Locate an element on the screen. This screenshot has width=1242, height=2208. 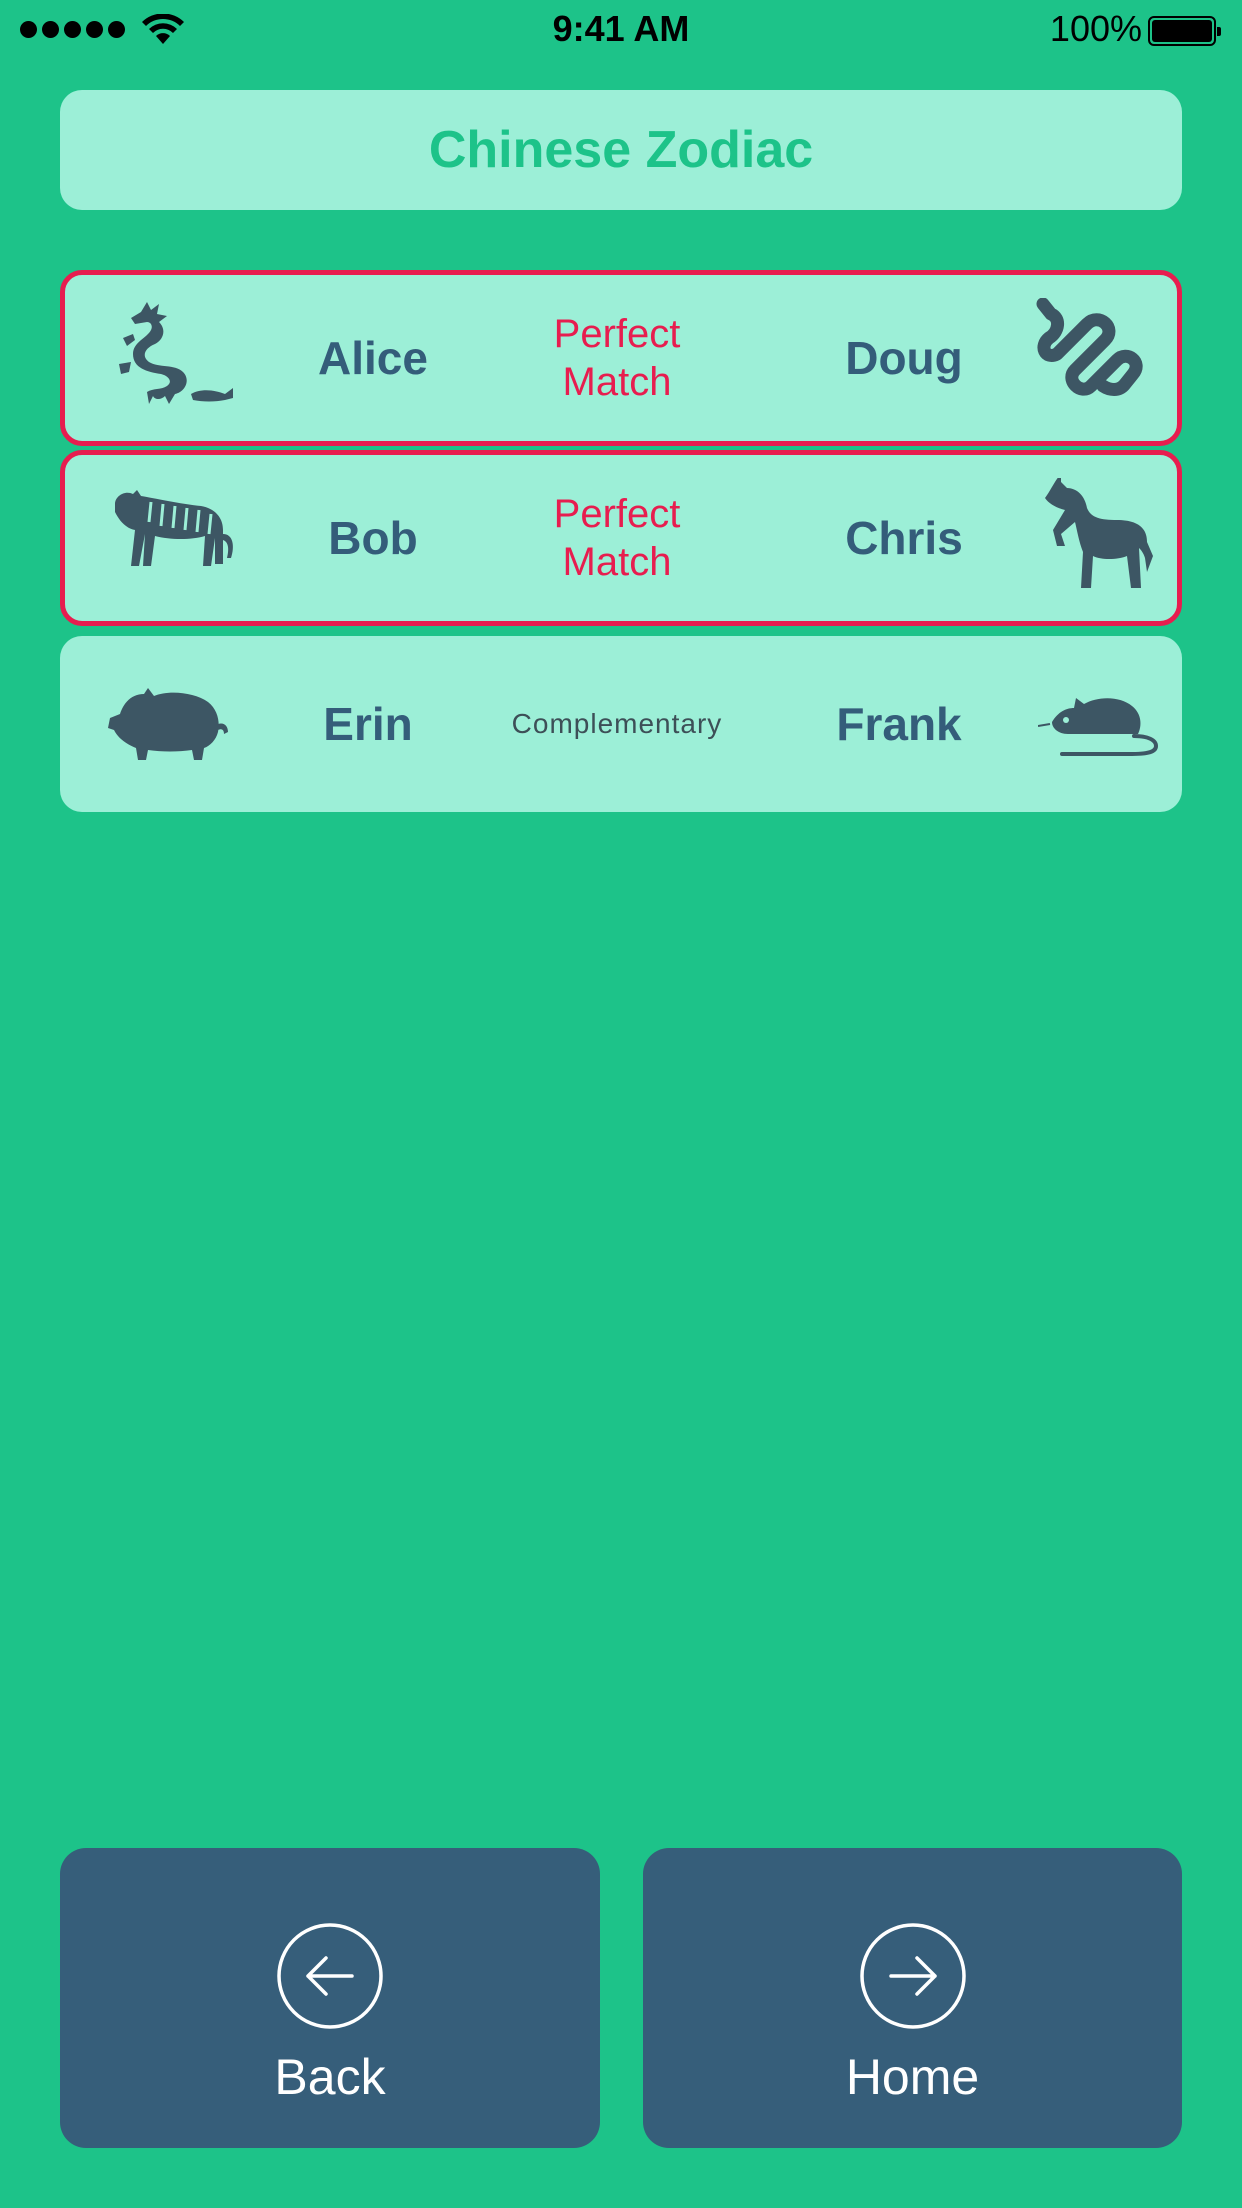
rat-icon is located at coordinates (1099, 724).